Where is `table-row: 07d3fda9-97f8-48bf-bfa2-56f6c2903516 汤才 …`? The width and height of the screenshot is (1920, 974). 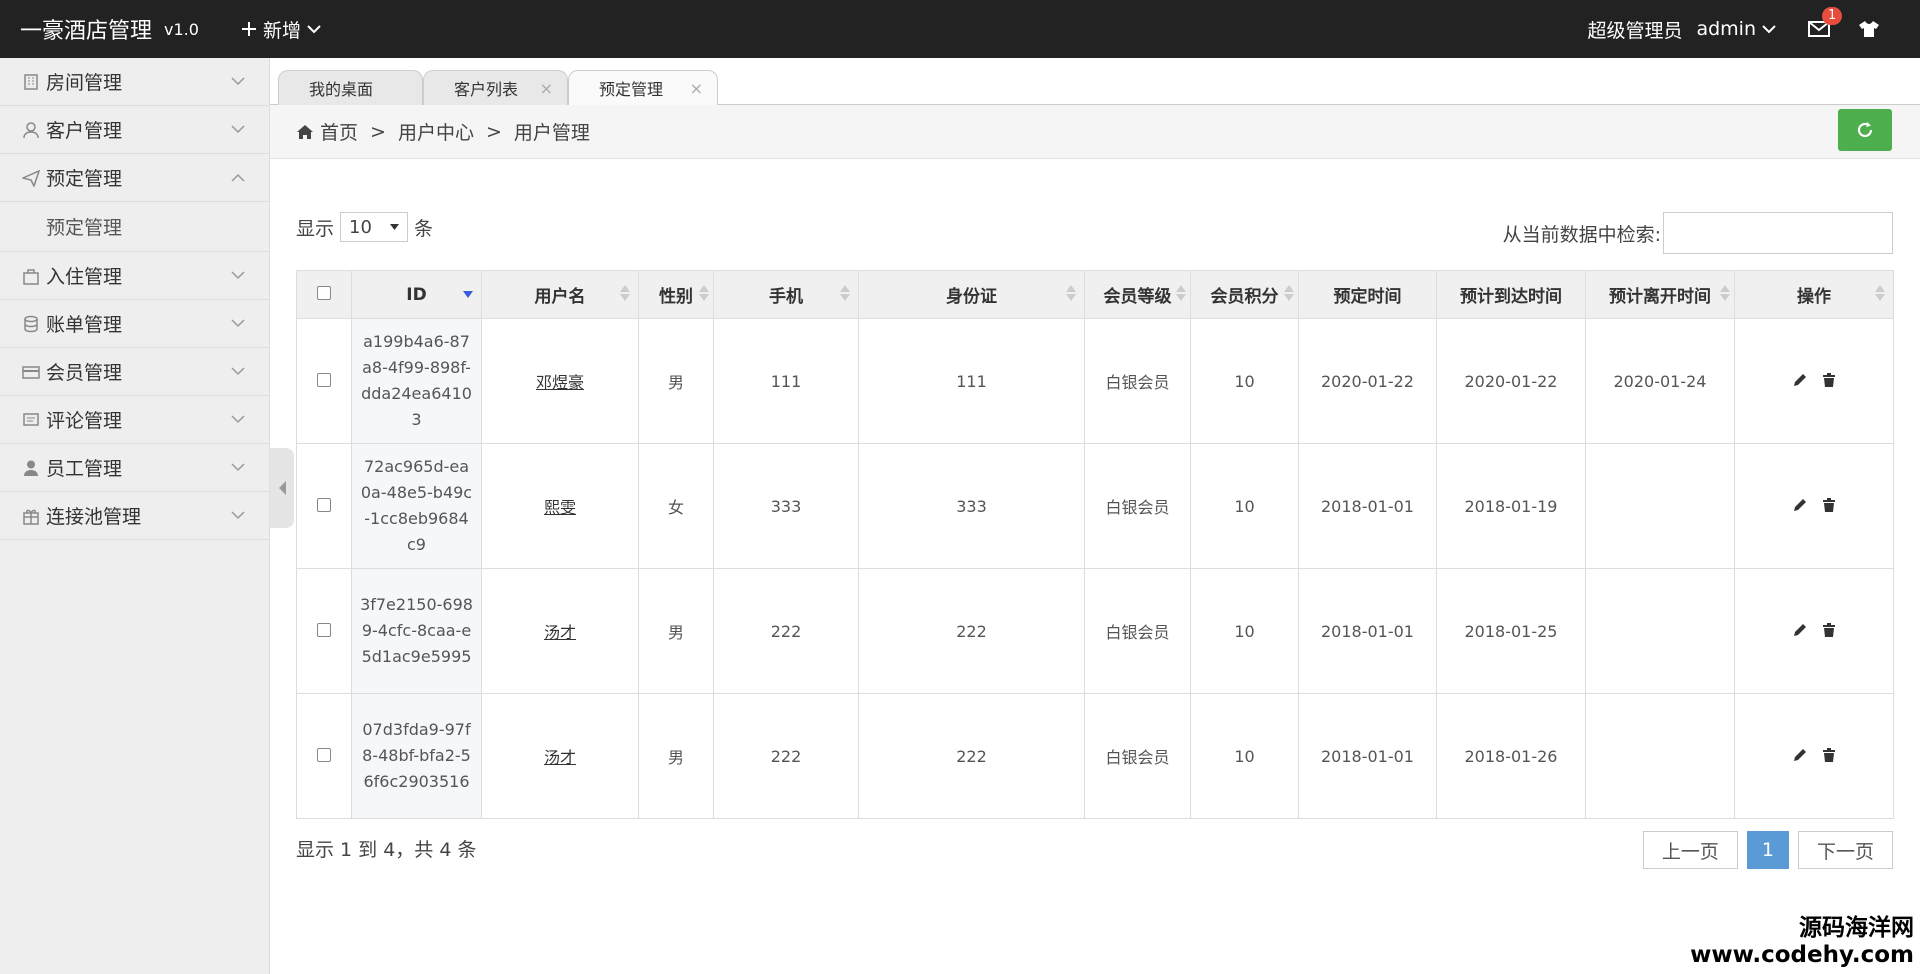
table-row: 07d3fda9-97f8-48bf-bfa2-56f6c2903516 汤才 … is located at coordinates (1095, 756).